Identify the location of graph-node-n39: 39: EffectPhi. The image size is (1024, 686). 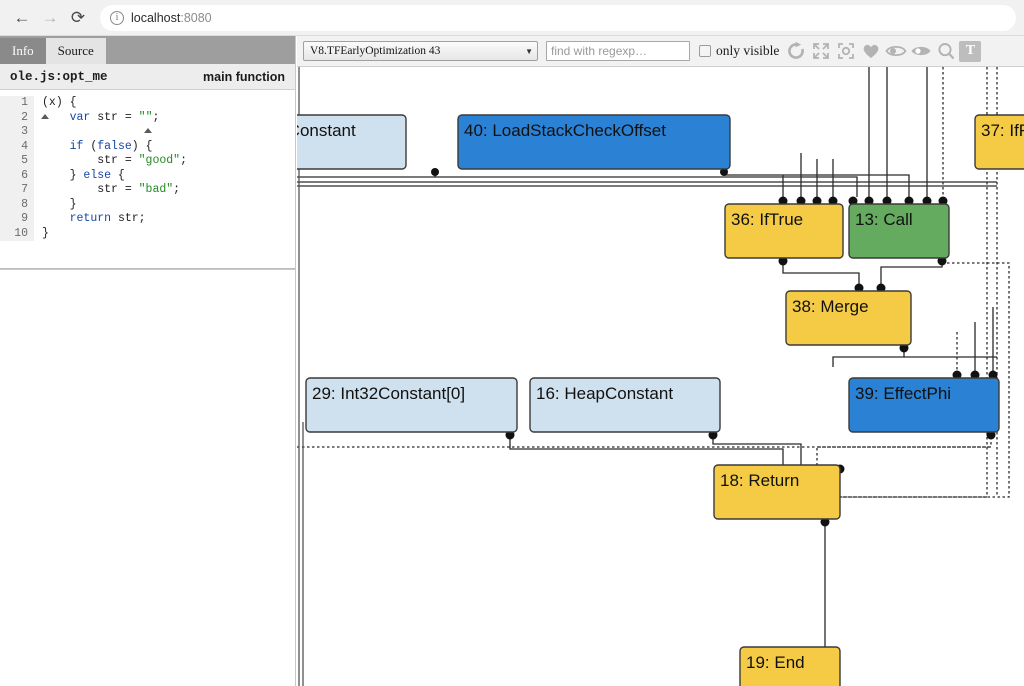
(924, 405).